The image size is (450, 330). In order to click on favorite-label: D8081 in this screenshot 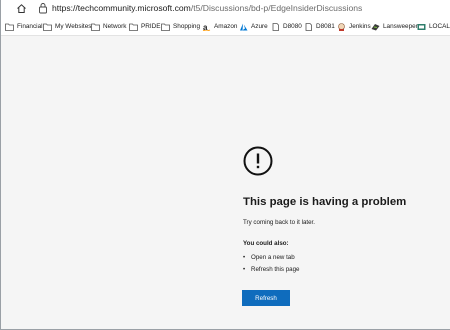, I will do `click(325, 26)`.